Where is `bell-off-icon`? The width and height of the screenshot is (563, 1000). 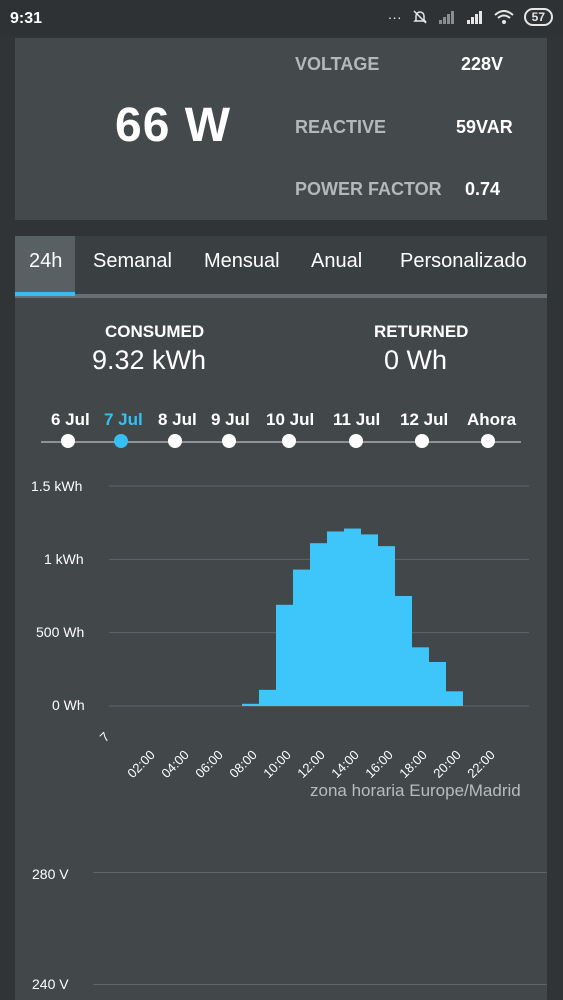
bell-off-icon is located at coordinates (419, 17).